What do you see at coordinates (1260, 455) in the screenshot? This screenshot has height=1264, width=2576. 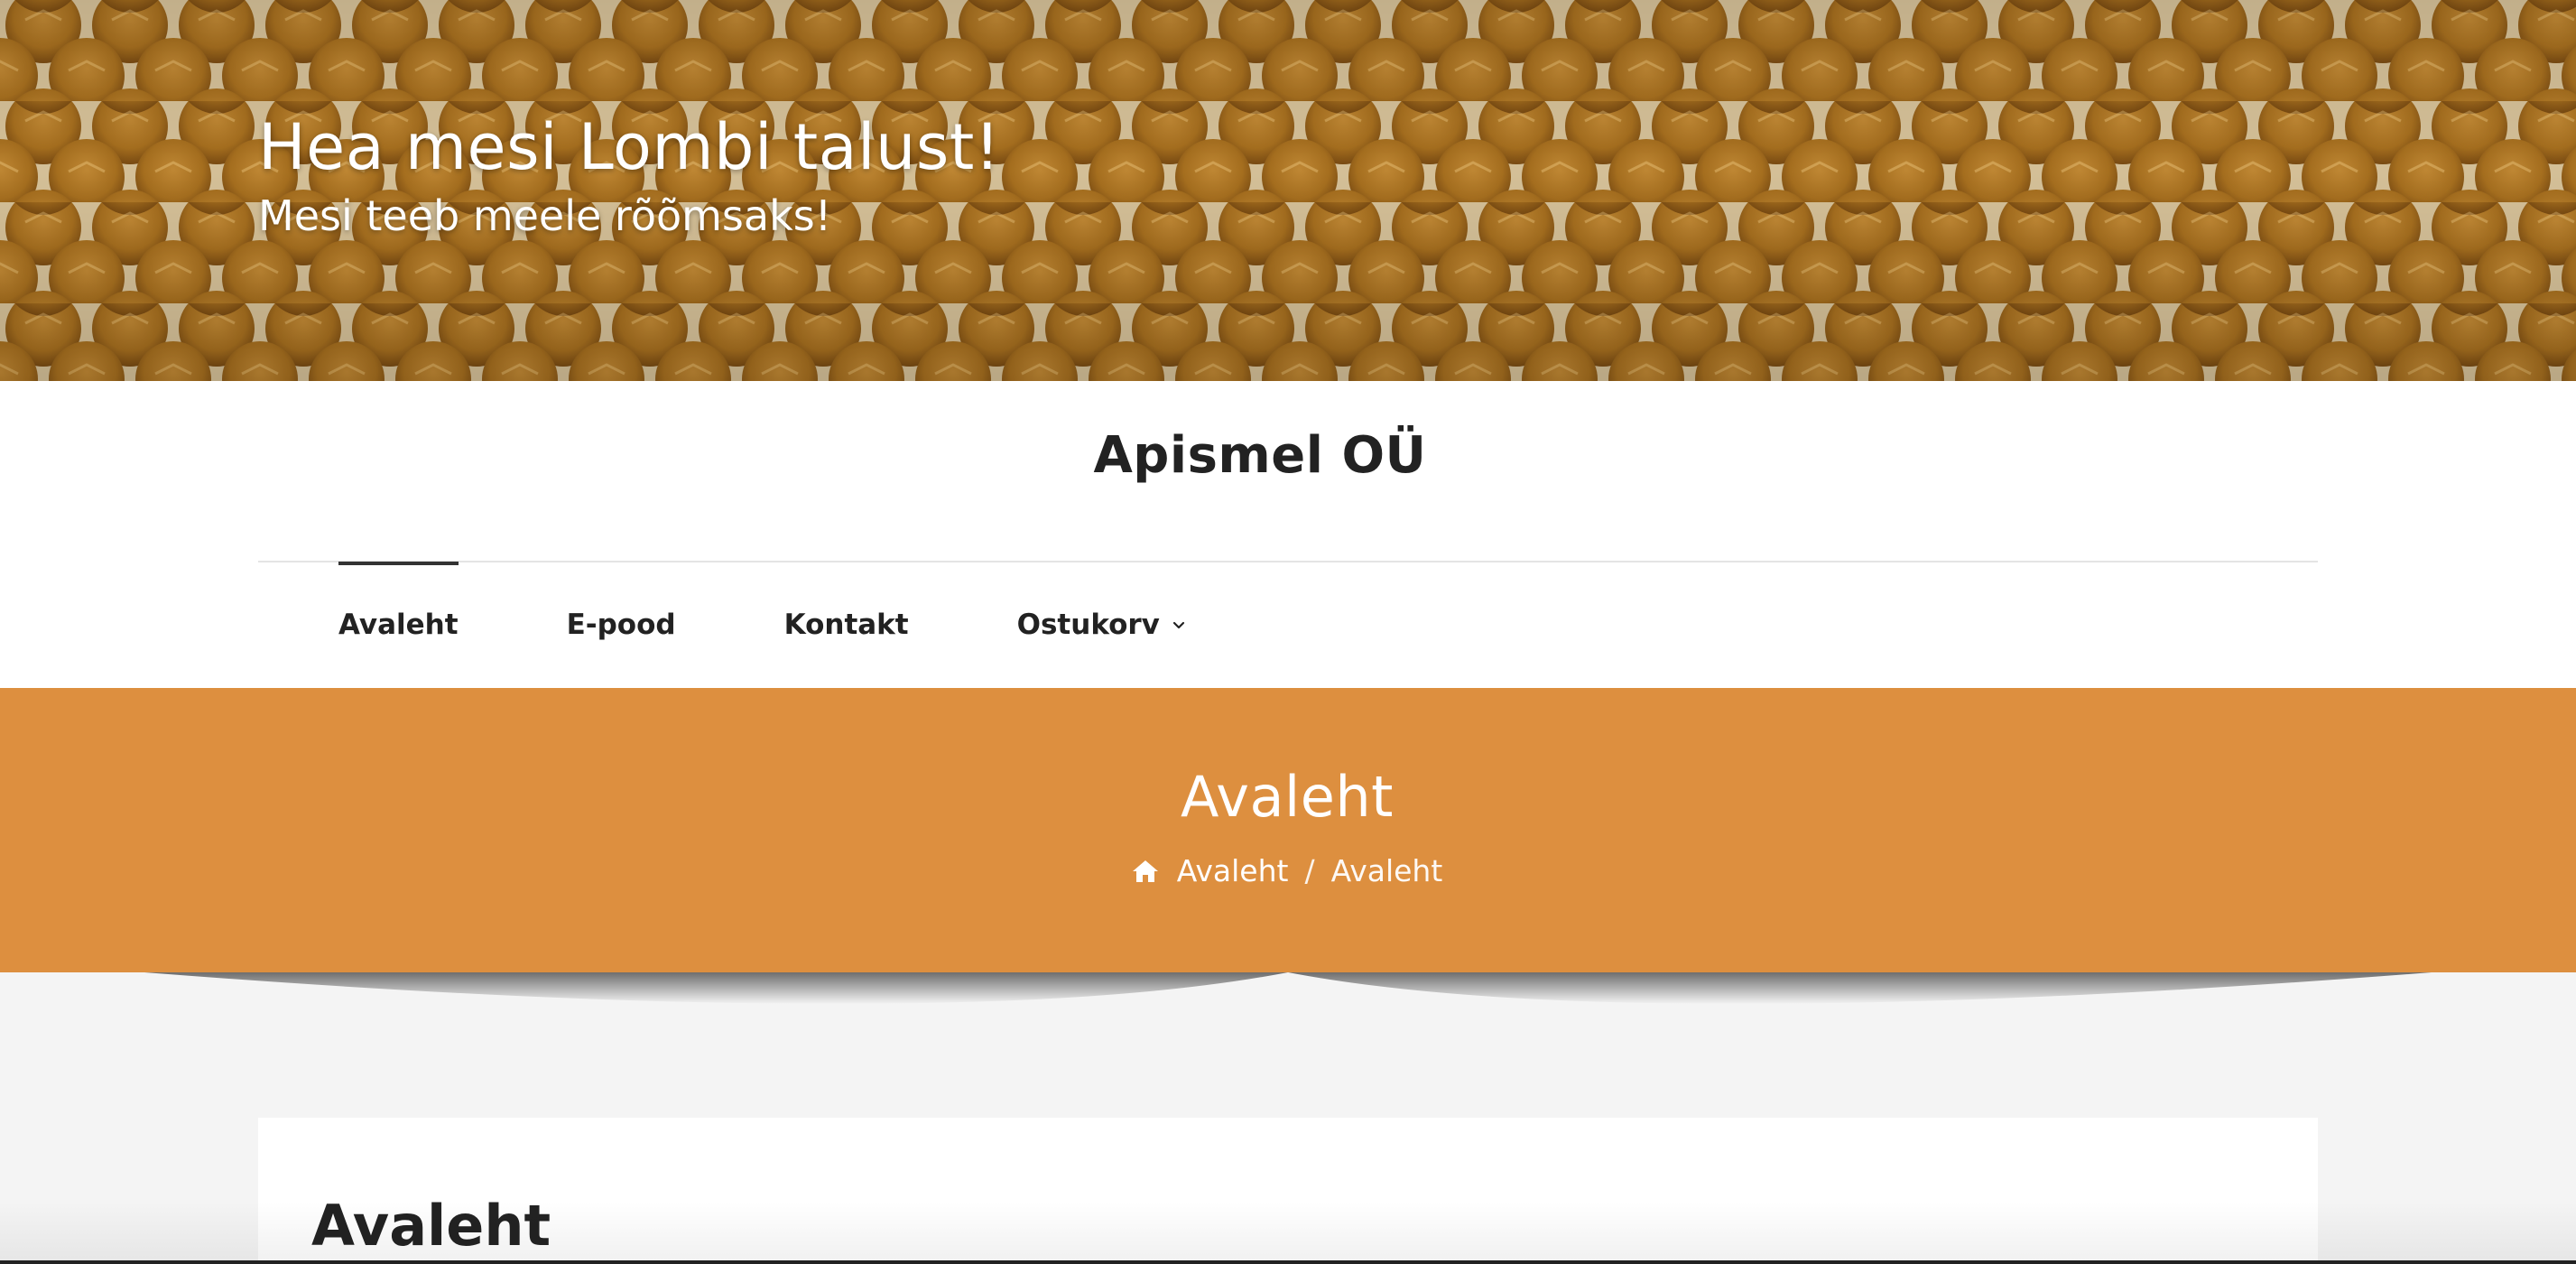 I see `site-name: Apismel OÜ` at bounding box center [1260, 455].